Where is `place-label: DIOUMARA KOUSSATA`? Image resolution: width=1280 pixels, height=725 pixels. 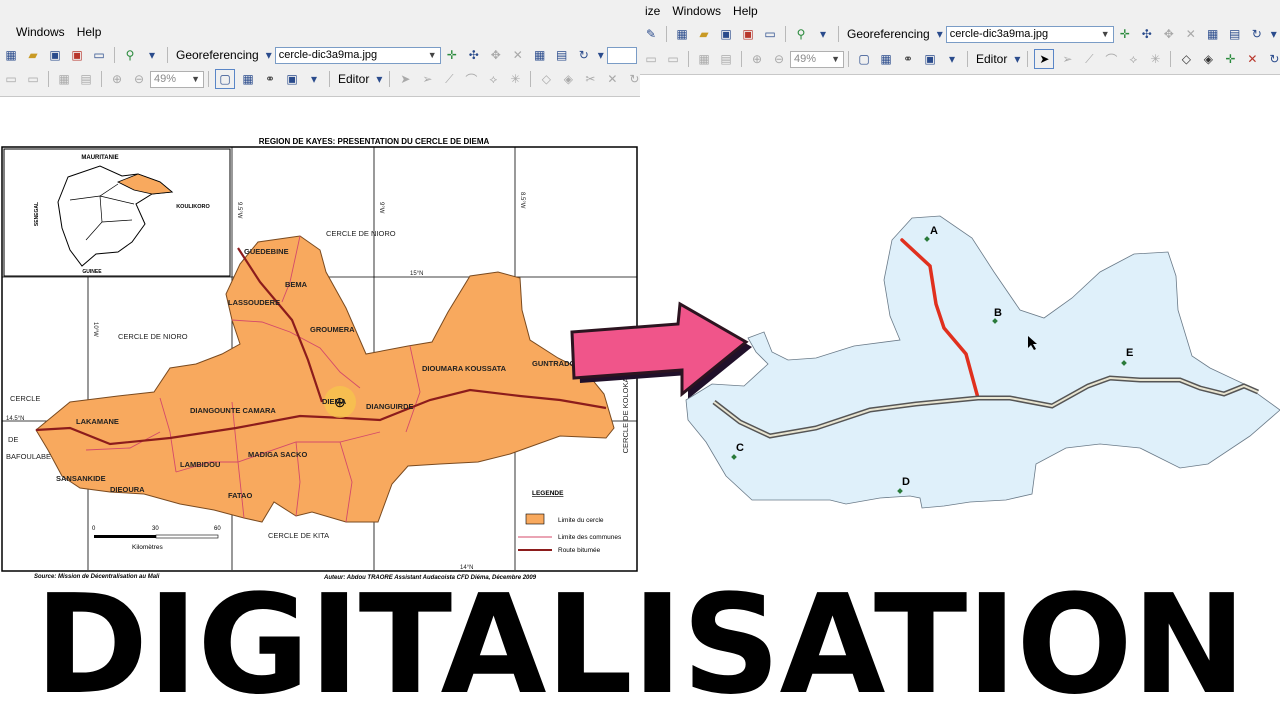 place-label: DIOUMARA KOUSSATA is located at coordinates (464, 368).